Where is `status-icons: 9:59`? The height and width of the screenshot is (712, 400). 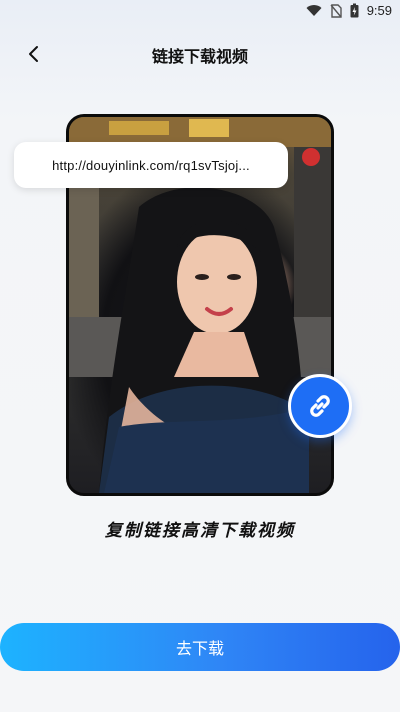
status-icons: 9:59 is located at coordinates (349, 10).